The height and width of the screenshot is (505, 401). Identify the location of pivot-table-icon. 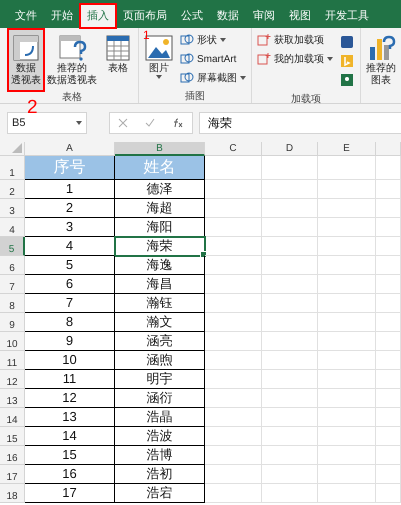
(26, 48).